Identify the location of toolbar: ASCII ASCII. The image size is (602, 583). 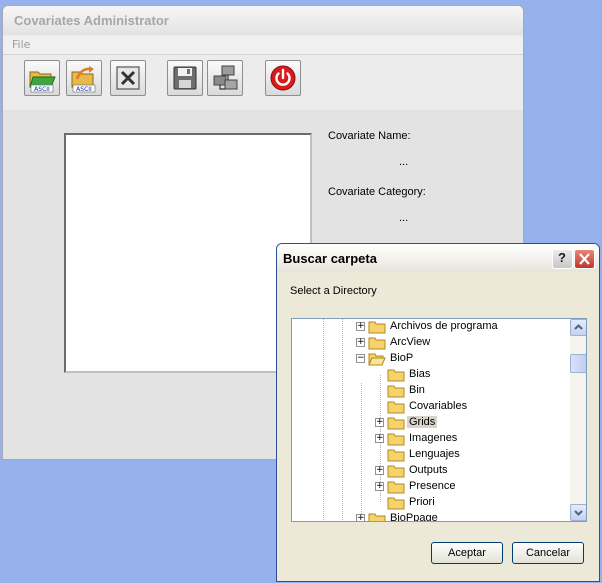
(263, 83).